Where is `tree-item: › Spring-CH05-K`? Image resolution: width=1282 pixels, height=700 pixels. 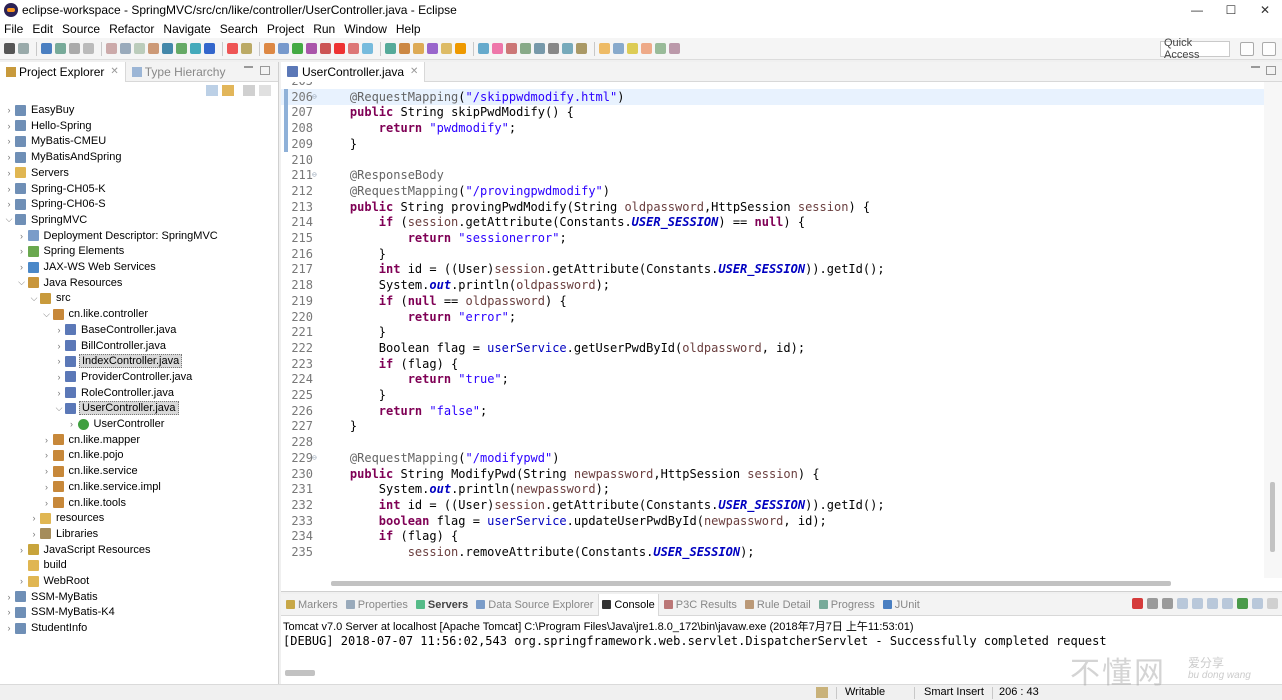 tree-item: › Spring-CH05-K is located at coordinates (56, 189).